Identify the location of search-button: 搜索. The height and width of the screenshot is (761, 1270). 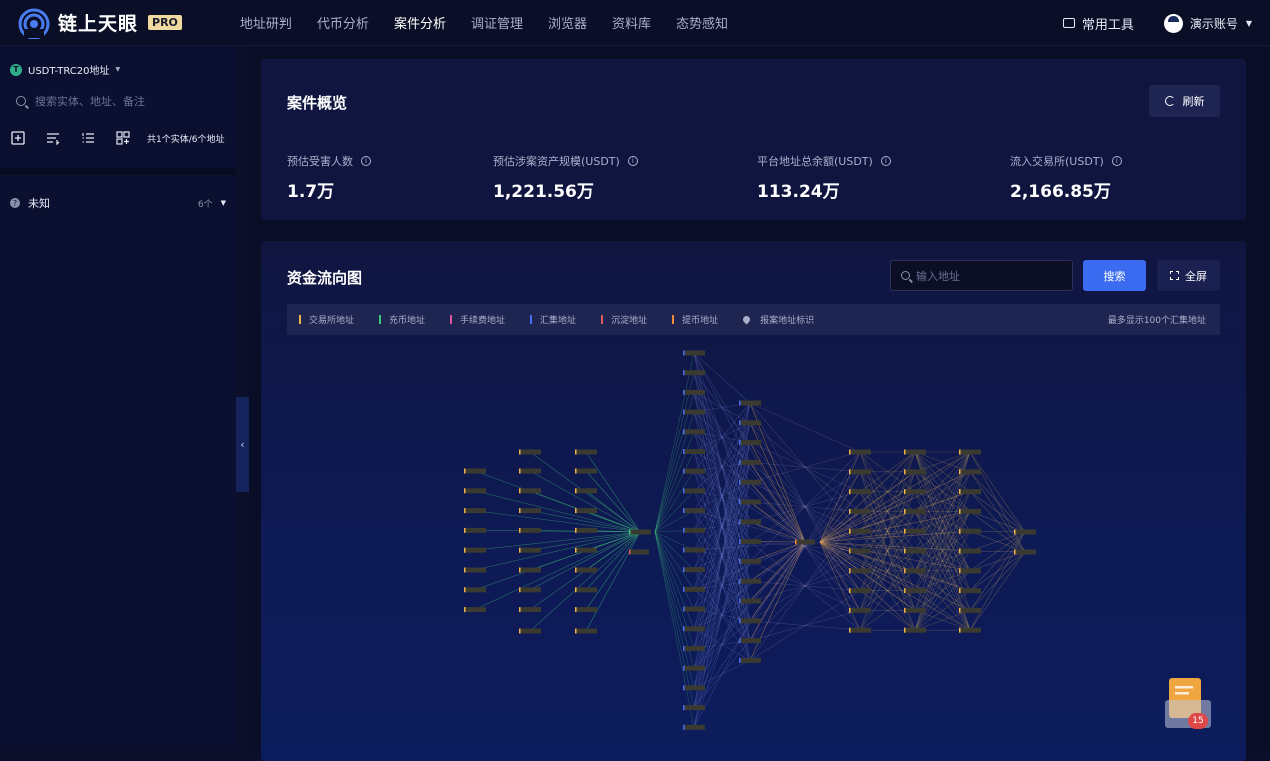
(1114, 275).